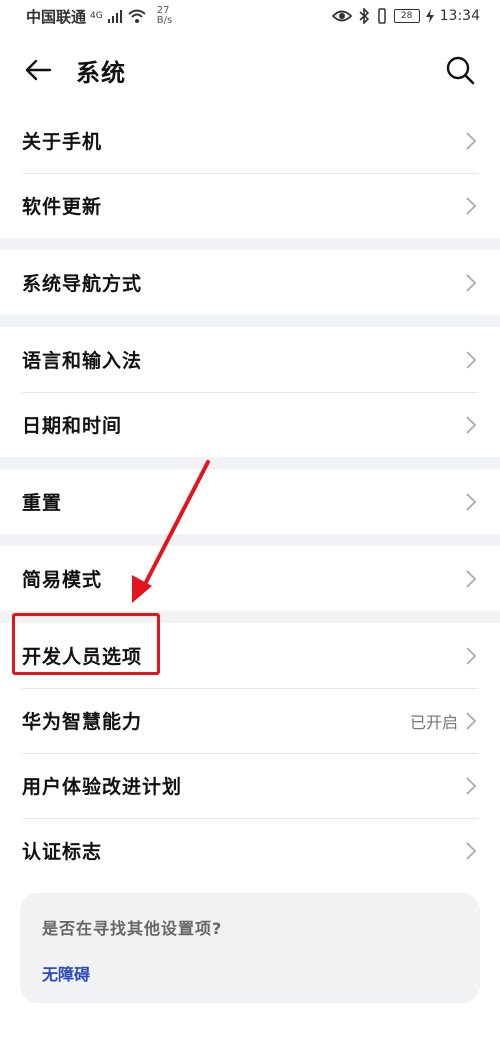  What do you see at coordinates (132, 928) in the screenshot?
I see `suggestion-title: 是否在寻找其他设置项?` at bounding box center [132, 928].